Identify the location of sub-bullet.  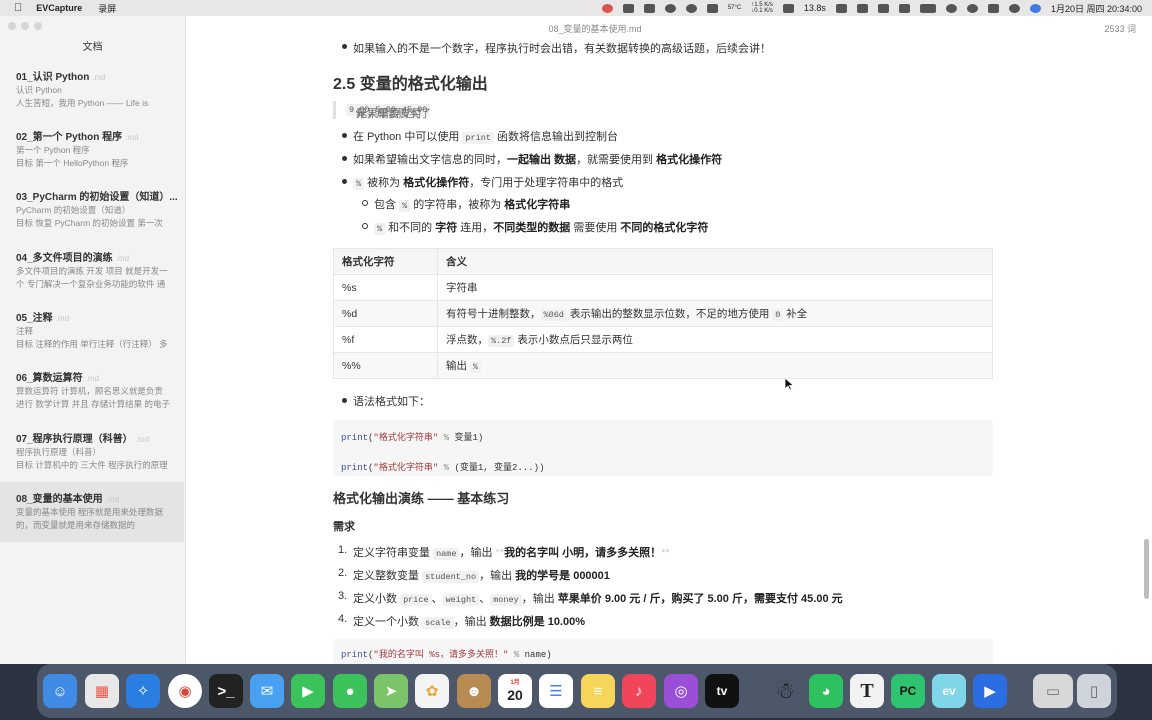
(365, 203).